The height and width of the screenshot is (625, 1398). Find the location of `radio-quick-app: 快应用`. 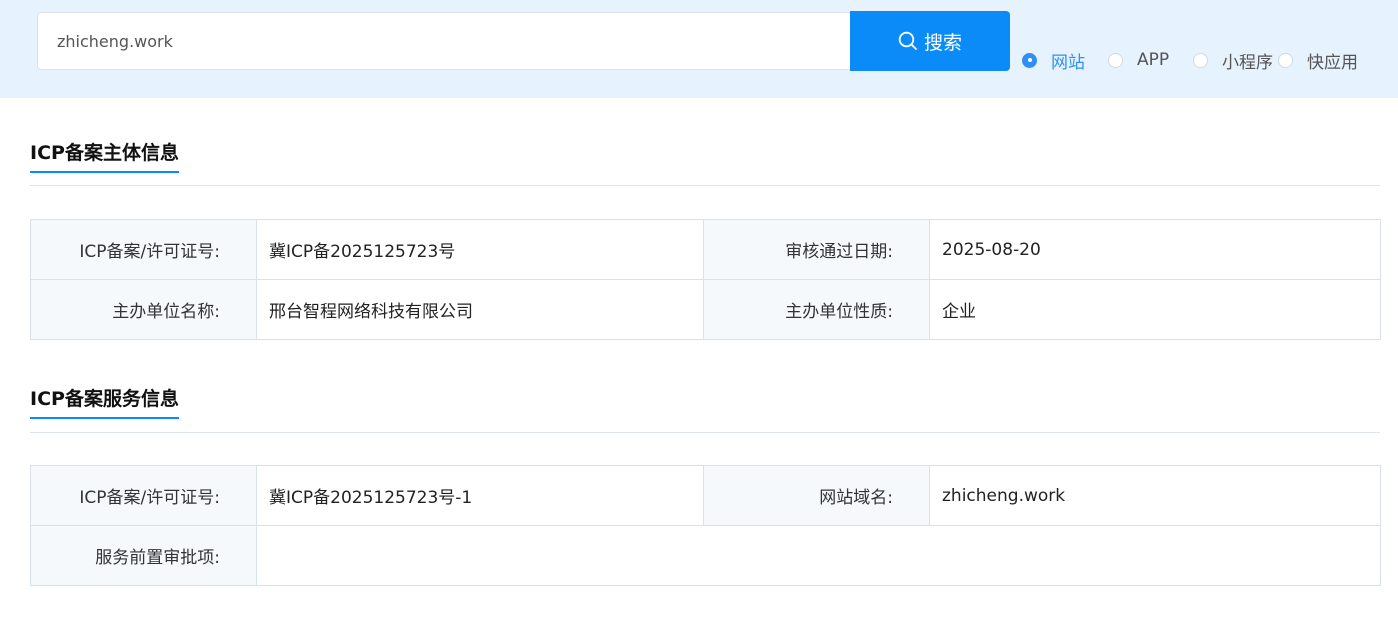

radio-quick-app: 快应用 is located at coordinates (1318, 60).